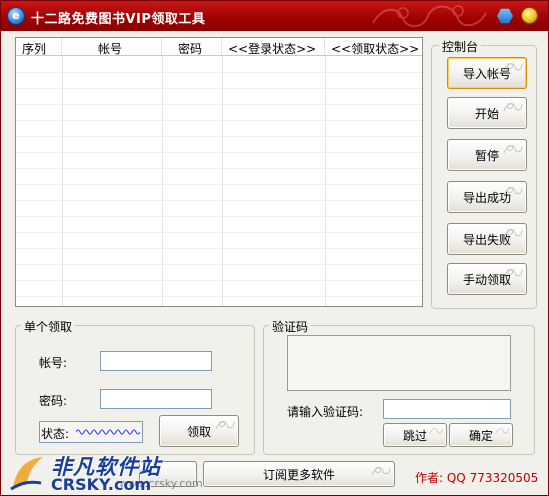 This screenshot has height=496, width=549. Describe the element at coordinates (34, 49) in the screenshot. I see `column-header-sequence: 序列` at that location.